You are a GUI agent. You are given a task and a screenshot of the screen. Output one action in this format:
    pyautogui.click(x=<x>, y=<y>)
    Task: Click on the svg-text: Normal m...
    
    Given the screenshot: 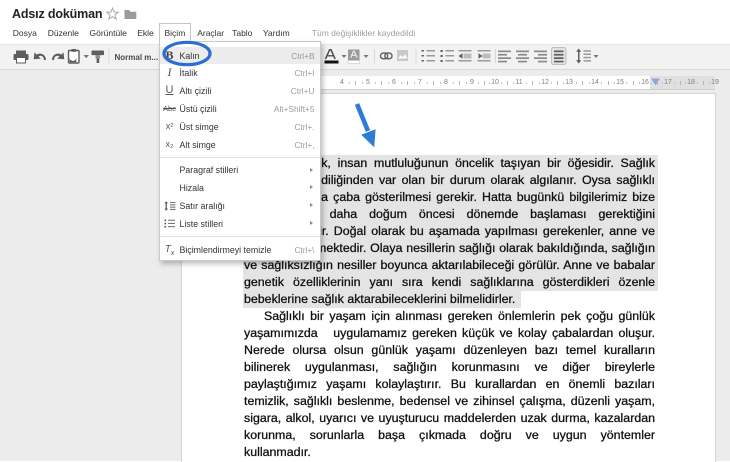 What is the action you would take?
    pyautogui.click(x=137, y=57)
    